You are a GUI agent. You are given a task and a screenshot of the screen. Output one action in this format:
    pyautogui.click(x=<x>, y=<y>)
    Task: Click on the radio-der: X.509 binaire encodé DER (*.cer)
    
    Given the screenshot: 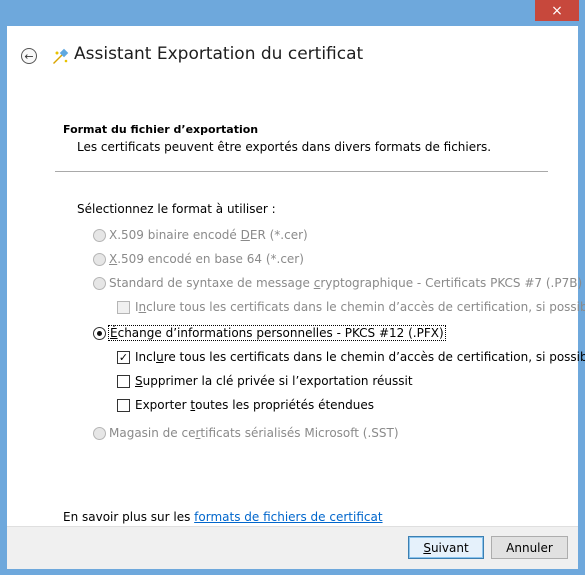 What is the action you would take?
    pyautogui.click(x=200, y=235)
    